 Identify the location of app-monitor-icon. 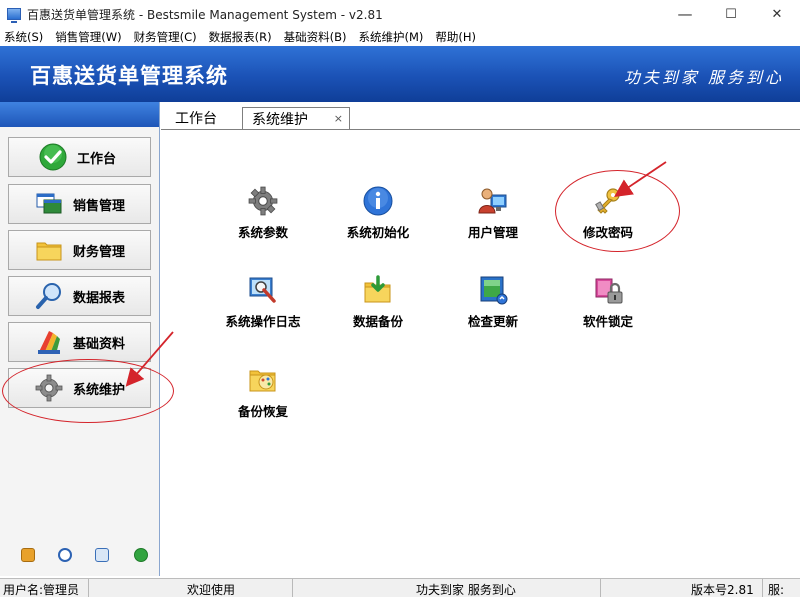
(14, 15).